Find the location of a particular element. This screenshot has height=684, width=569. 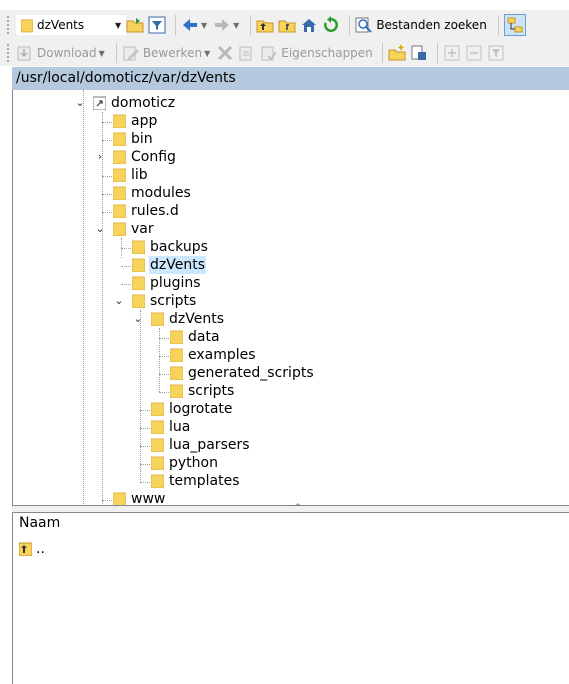

tree-item-label: templates is located at coordinates (204, 481).